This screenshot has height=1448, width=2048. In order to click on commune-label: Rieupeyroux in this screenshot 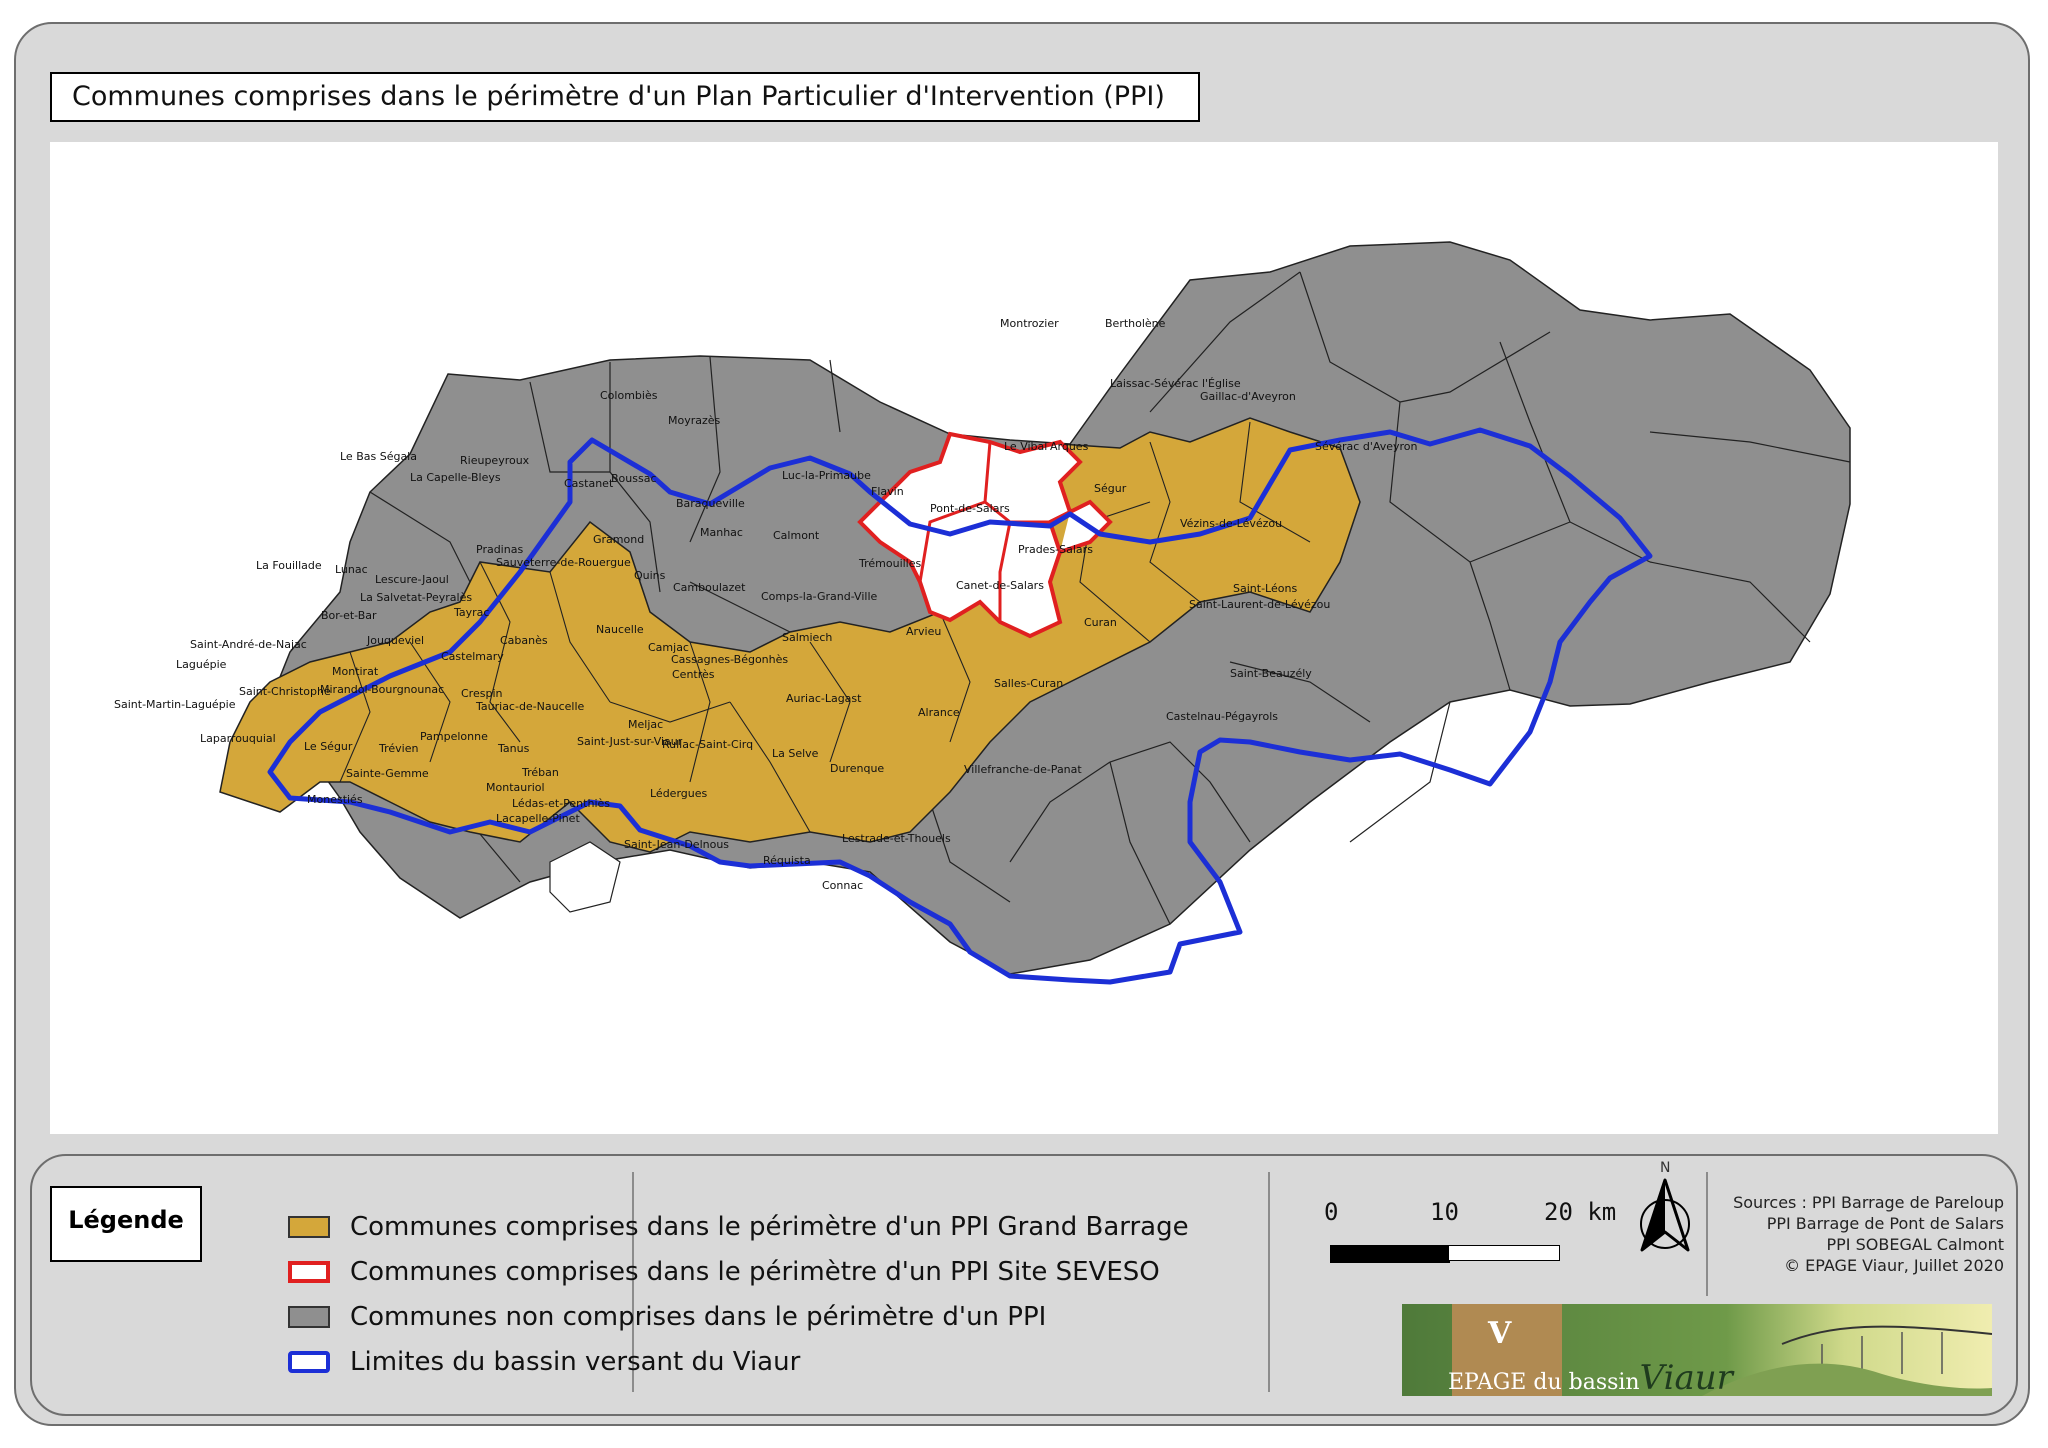, I will do `click(495, 460)`.